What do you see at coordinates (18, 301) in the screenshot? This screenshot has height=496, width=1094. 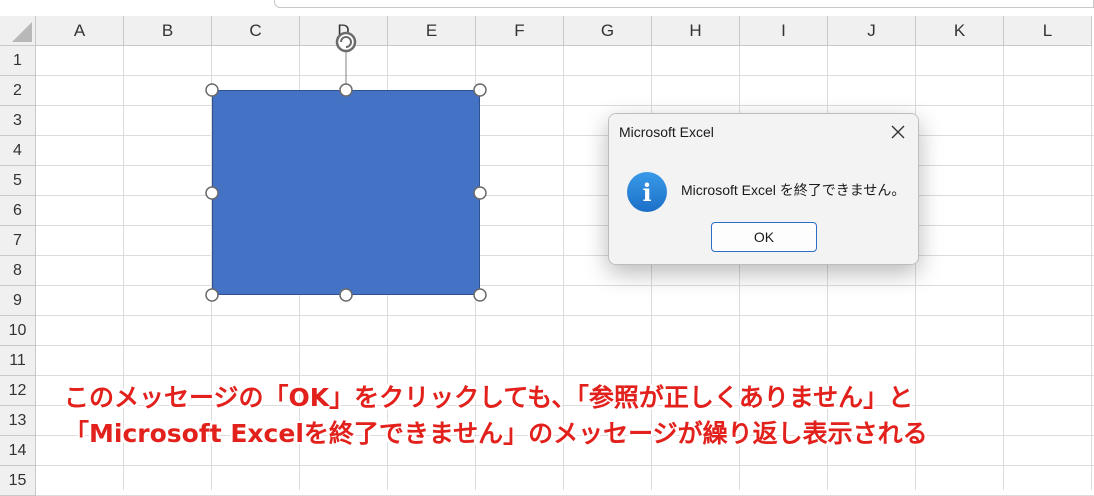 I see `row-header-9: 9` at bounding box center [18, 301].